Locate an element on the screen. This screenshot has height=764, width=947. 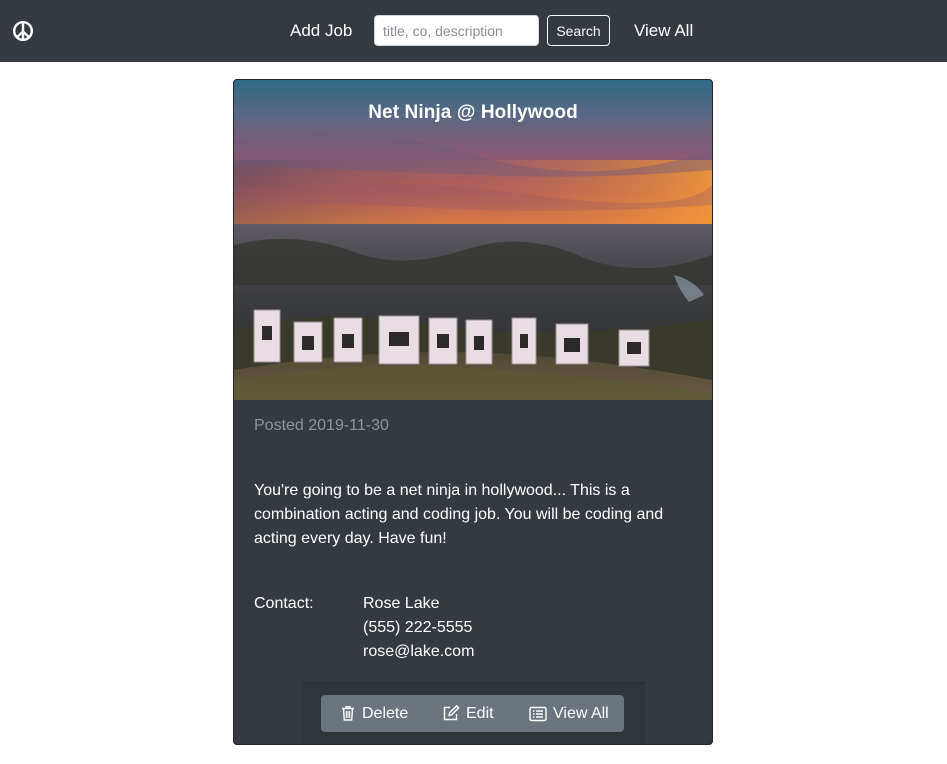
delete-label: Delete is located at coordinates (385, 713).